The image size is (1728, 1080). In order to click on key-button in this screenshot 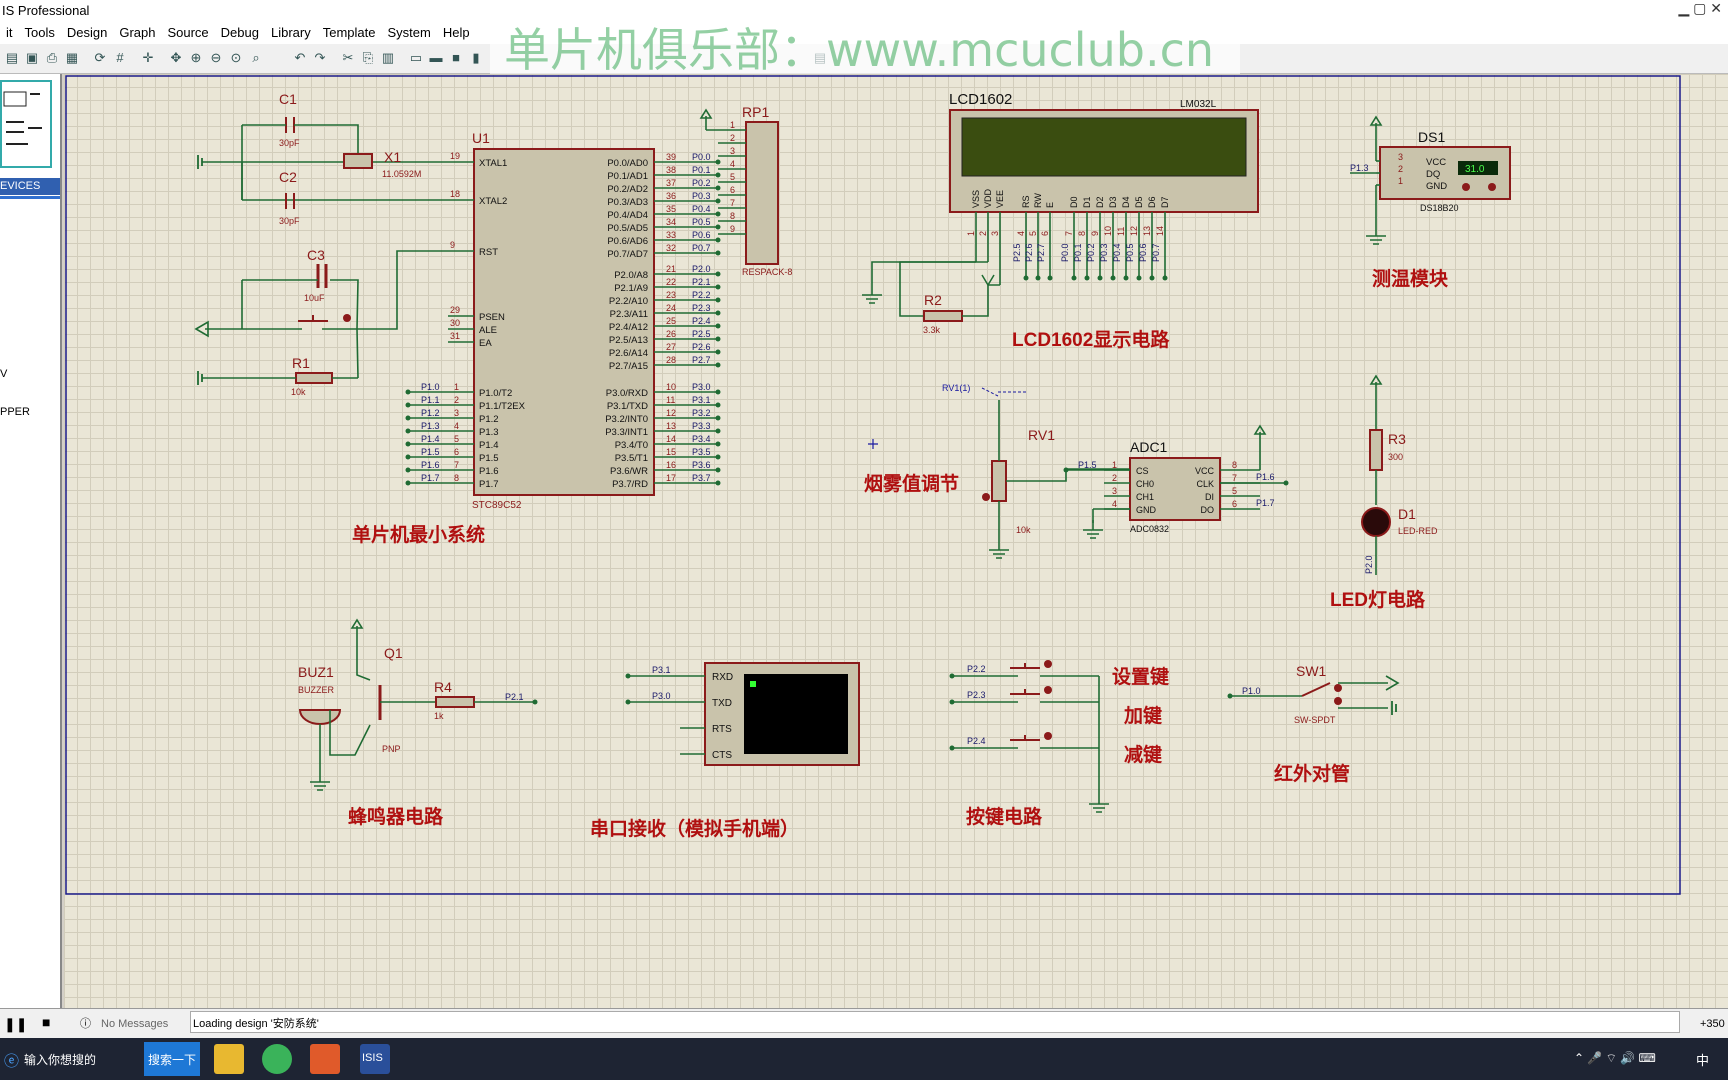, I will do `click(1025, 692)`.